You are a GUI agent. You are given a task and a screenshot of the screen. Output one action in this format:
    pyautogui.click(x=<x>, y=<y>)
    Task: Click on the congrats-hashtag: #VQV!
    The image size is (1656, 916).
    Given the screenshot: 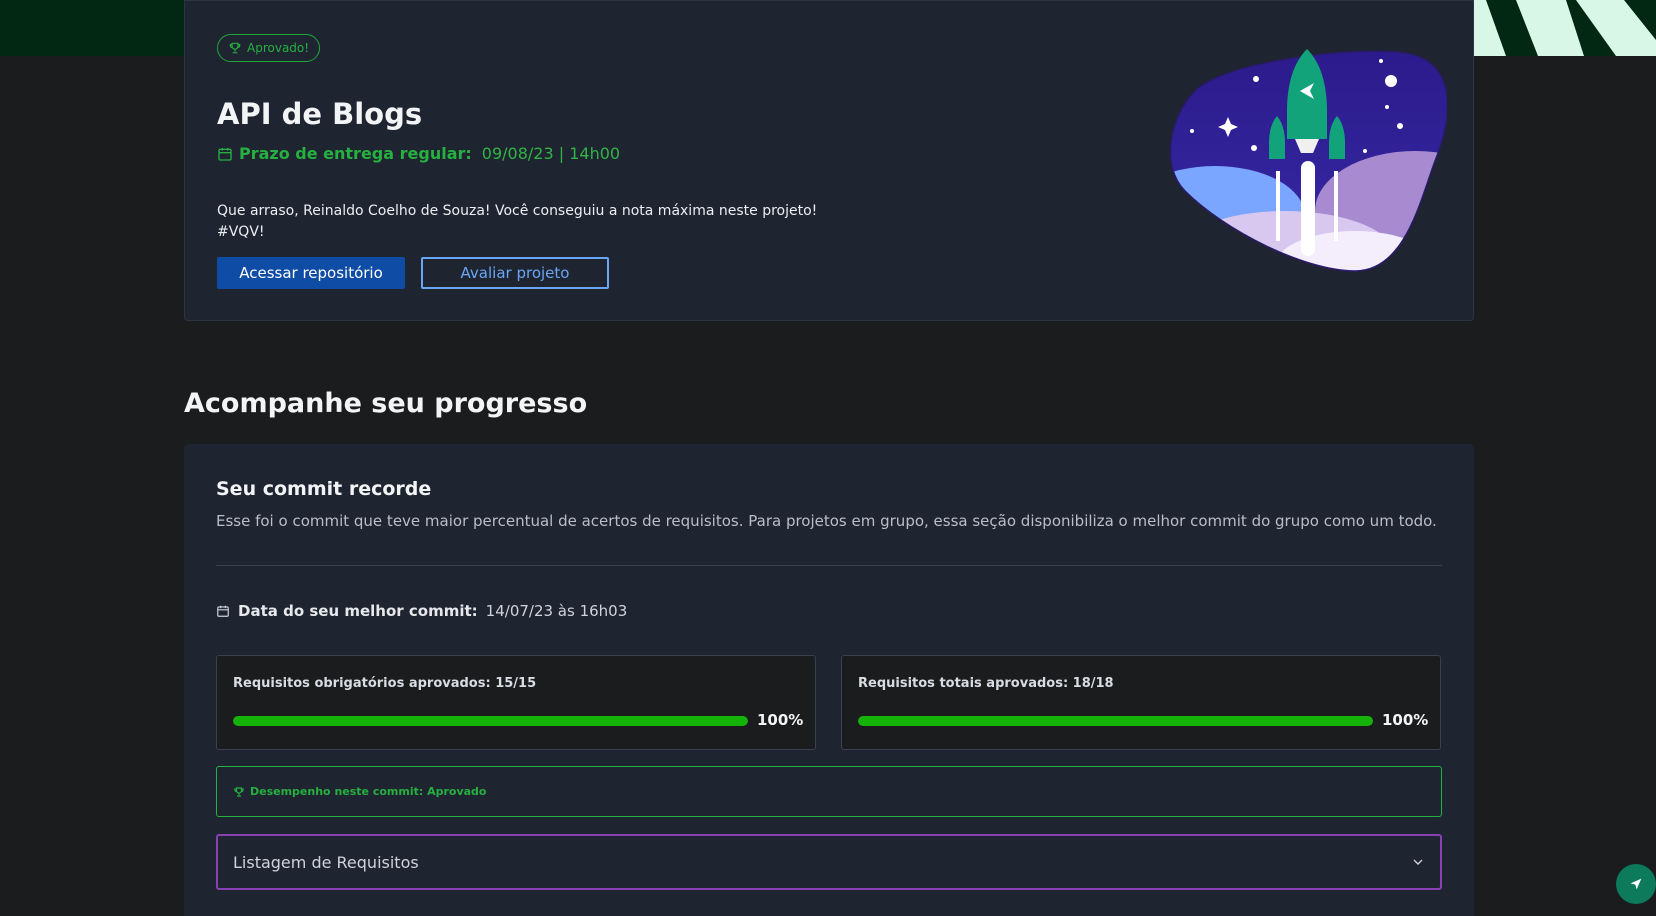 What is the action you would take?
    pyautogui.click(x=241, y=232)
    